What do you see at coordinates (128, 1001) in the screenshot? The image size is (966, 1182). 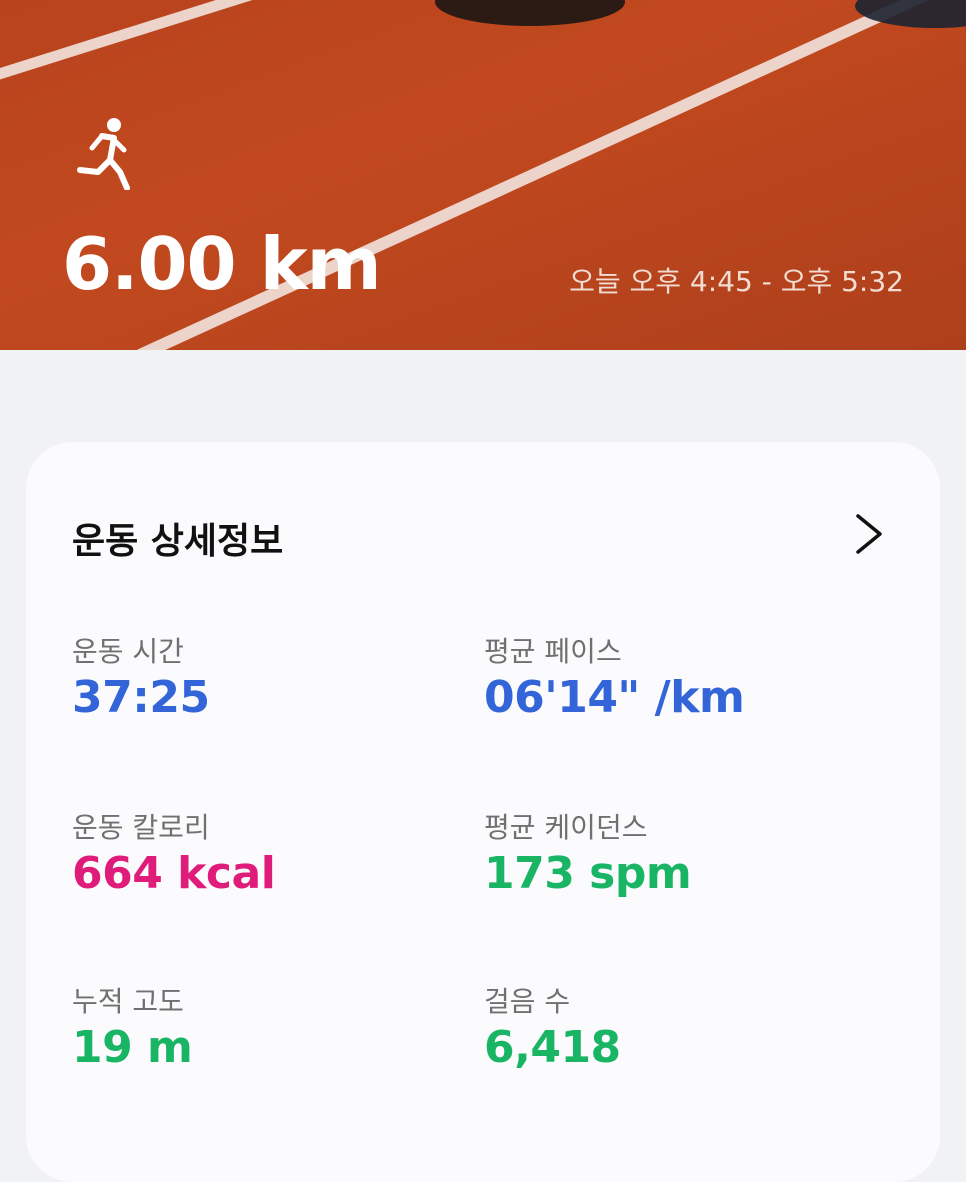 I see `stat-label: 누적 고도` at bounding box center [128, 1001].